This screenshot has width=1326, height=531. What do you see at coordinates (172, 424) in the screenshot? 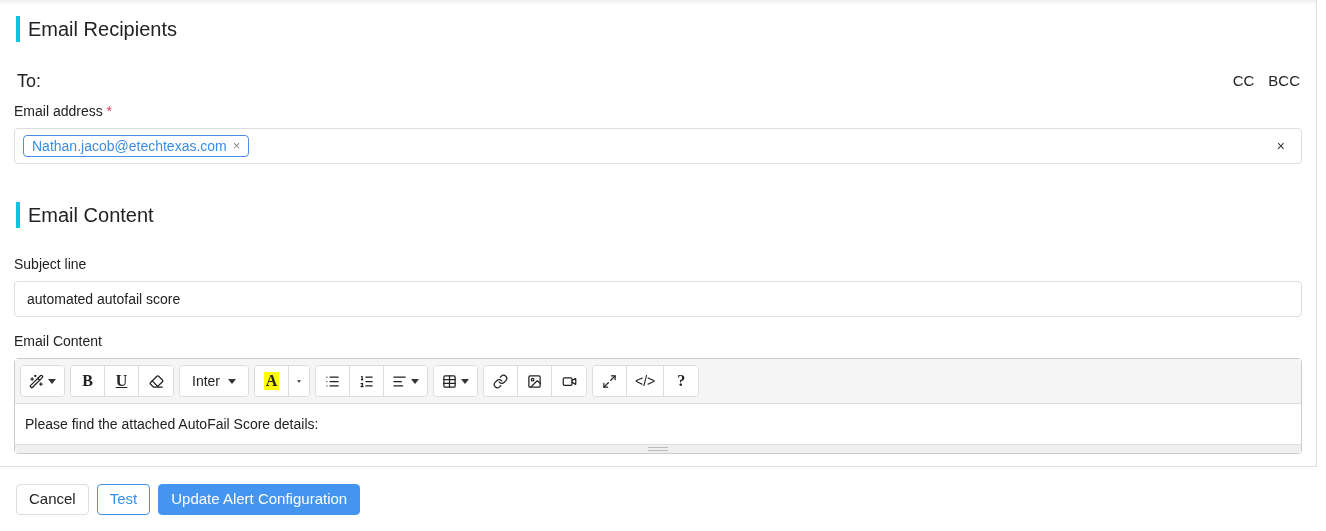
I see `editor-text: Please find the attached AutoFail Score details:` at bounding box center [172, 424].